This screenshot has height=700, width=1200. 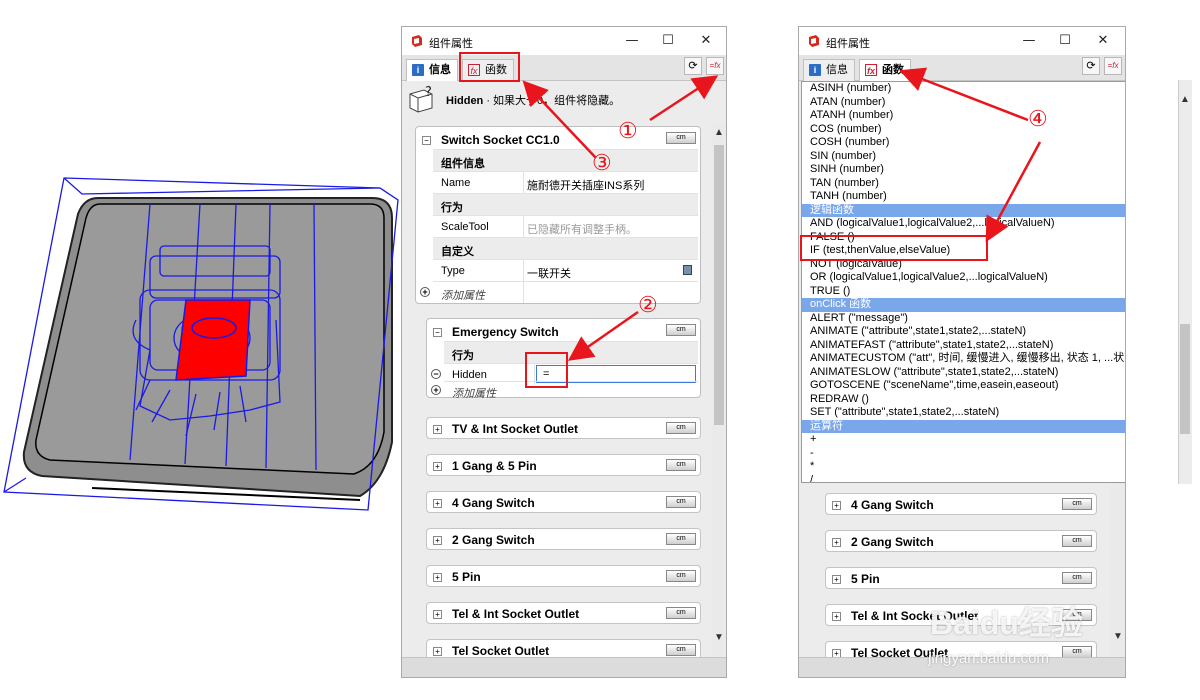 I want to click on fx-icon: fx, so click(x=871, y=70).